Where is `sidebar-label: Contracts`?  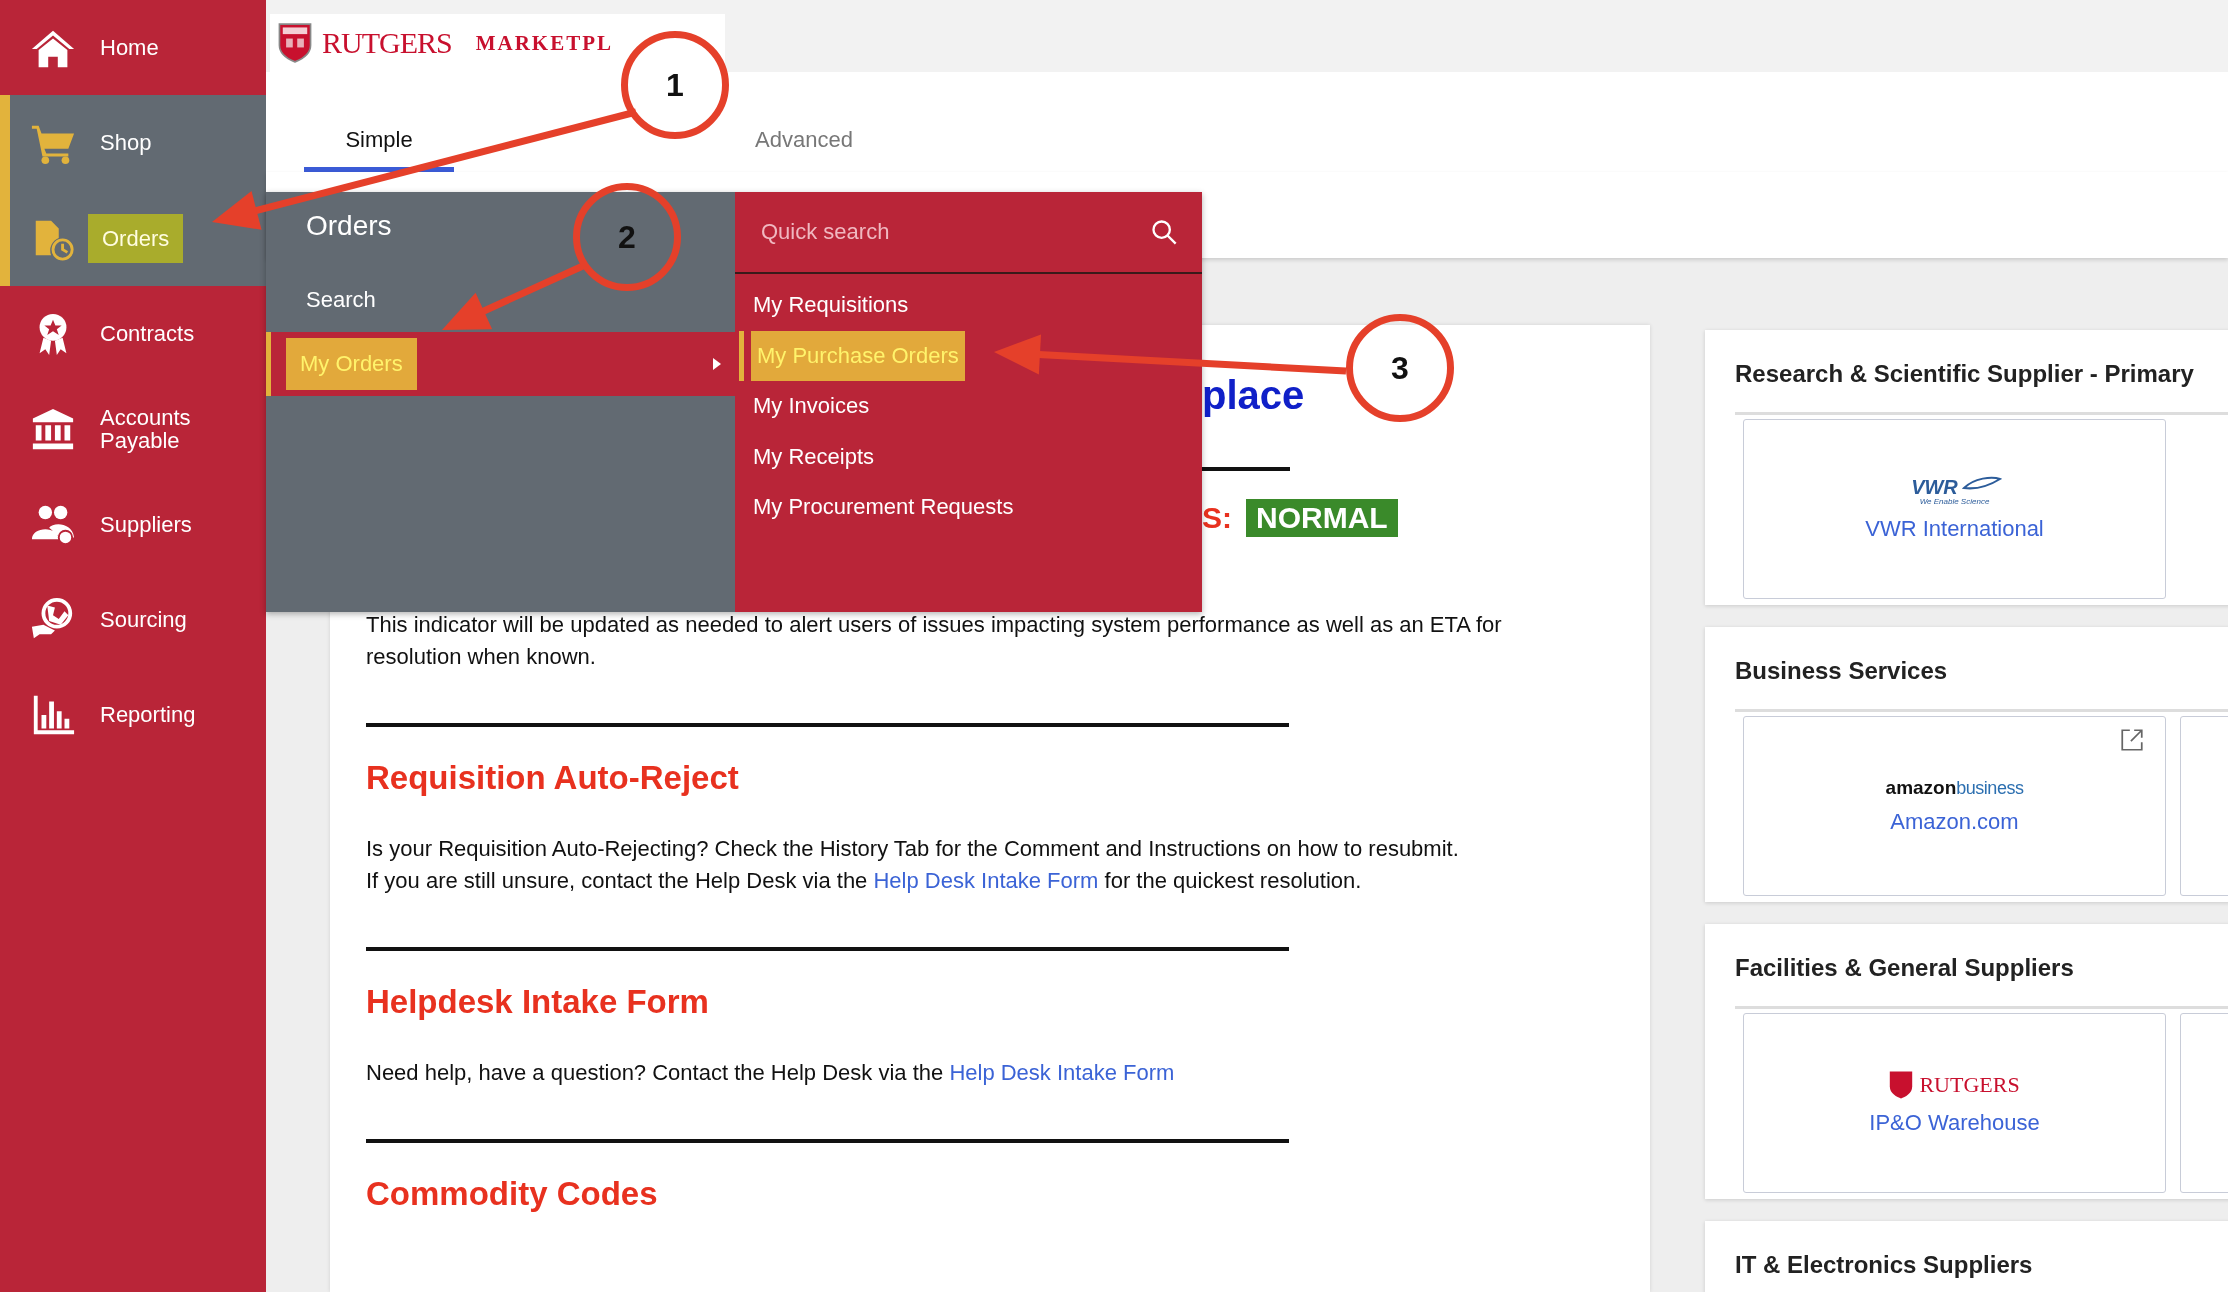
sidebar-label: Contracts is located at coordinates (147, 334).